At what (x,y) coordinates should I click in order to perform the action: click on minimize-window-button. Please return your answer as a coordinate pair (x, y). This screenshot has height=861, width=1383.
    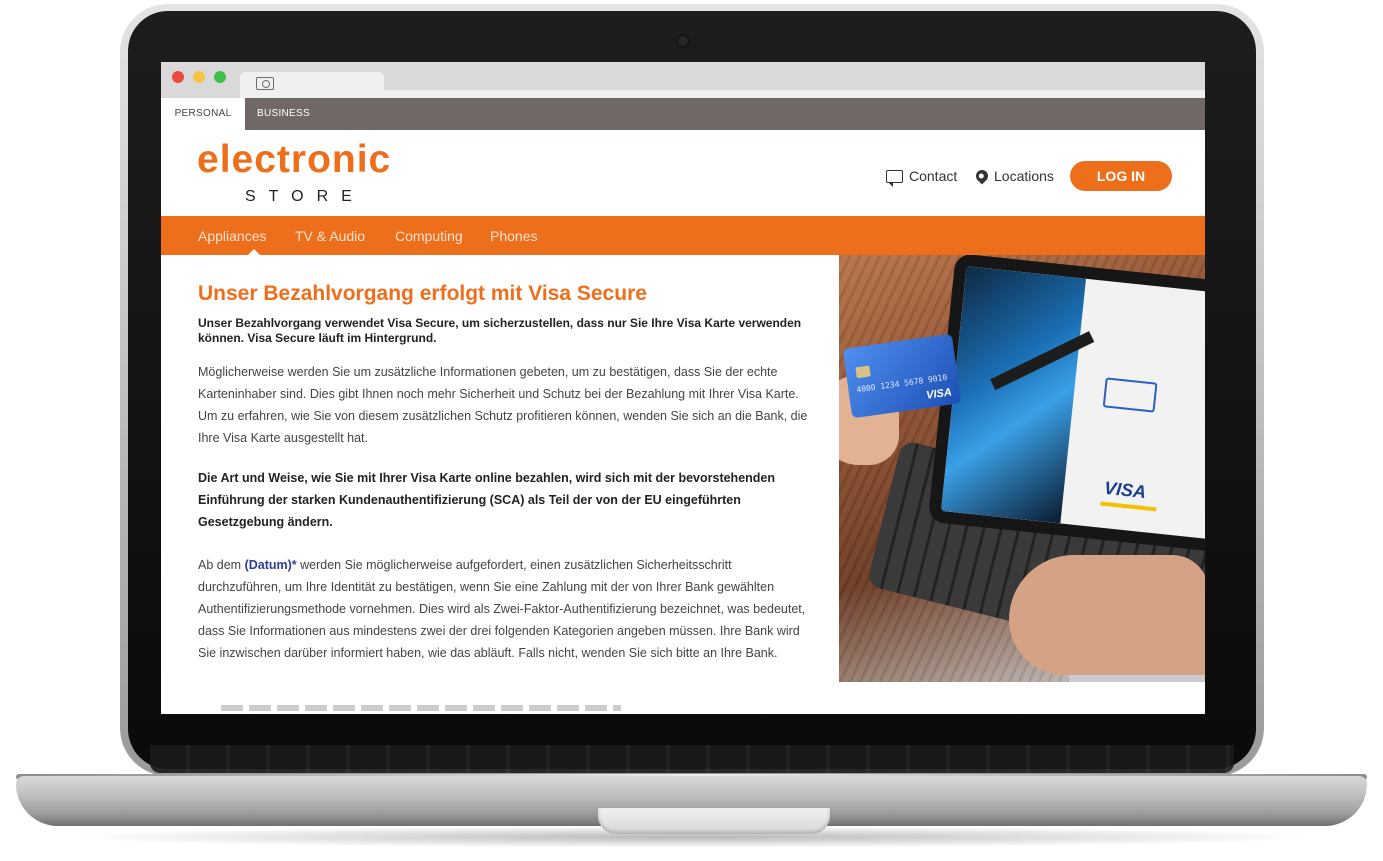
    Looking at the image, I should click on (199, 77).